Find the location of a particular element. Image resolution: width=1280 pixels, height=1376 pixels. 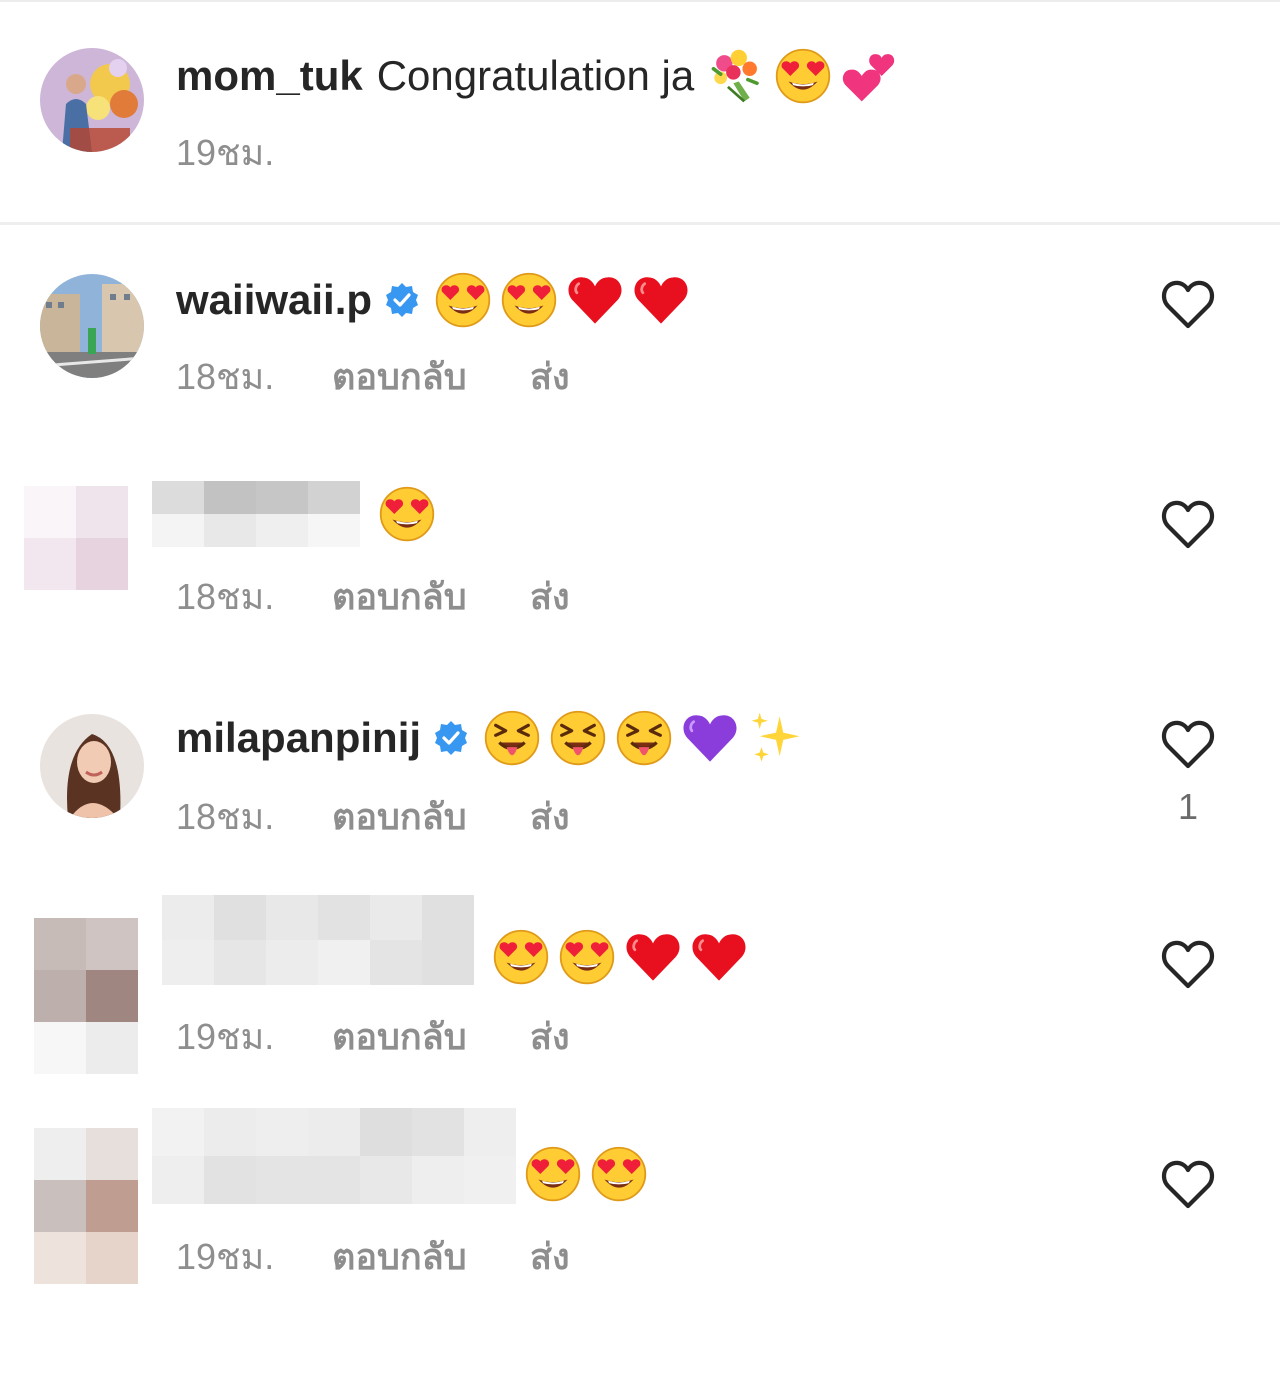

section-divider is located at coordinates (640, 223).